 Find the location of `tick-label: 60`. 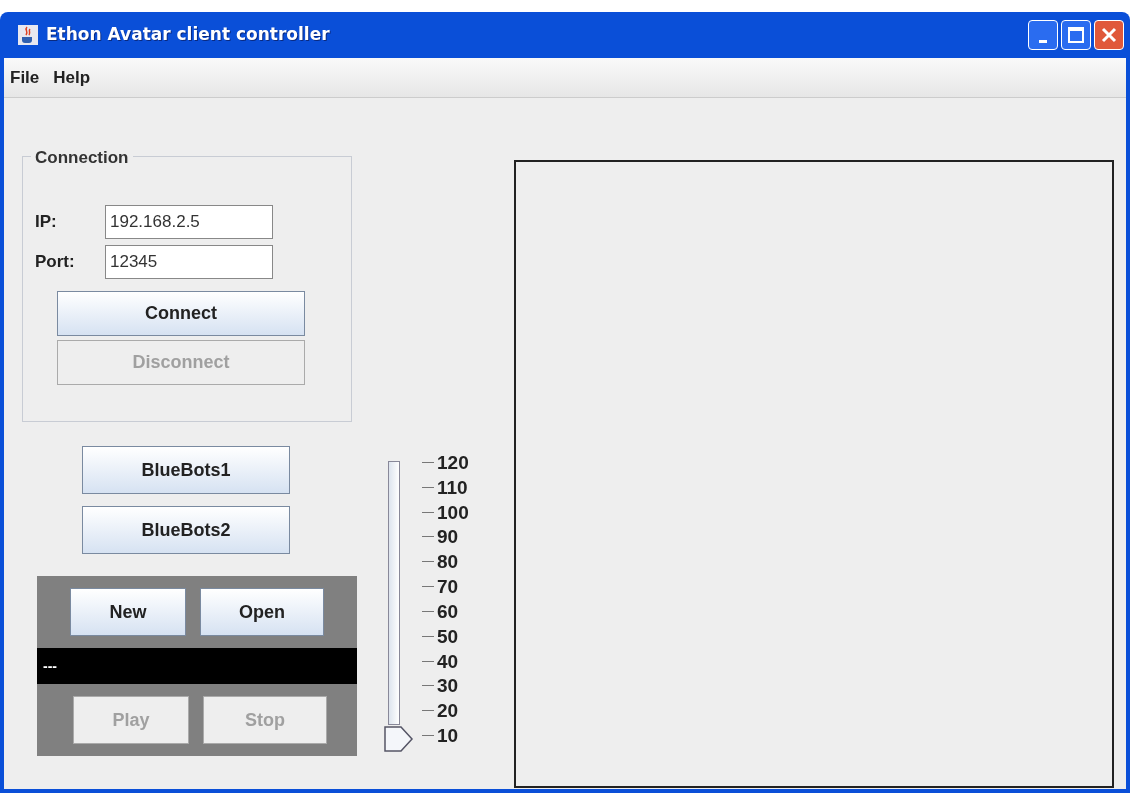

tick-label: 60 is located at coordinates (448, 611).